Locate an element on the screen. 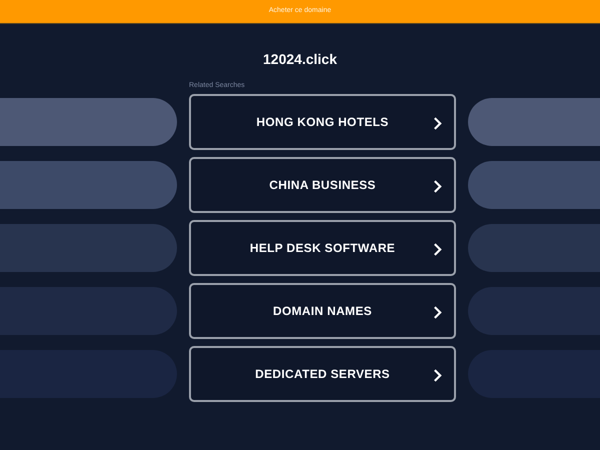 The image size is (600, 450). site-title: 12024.click is located at coordinates (300, 60).